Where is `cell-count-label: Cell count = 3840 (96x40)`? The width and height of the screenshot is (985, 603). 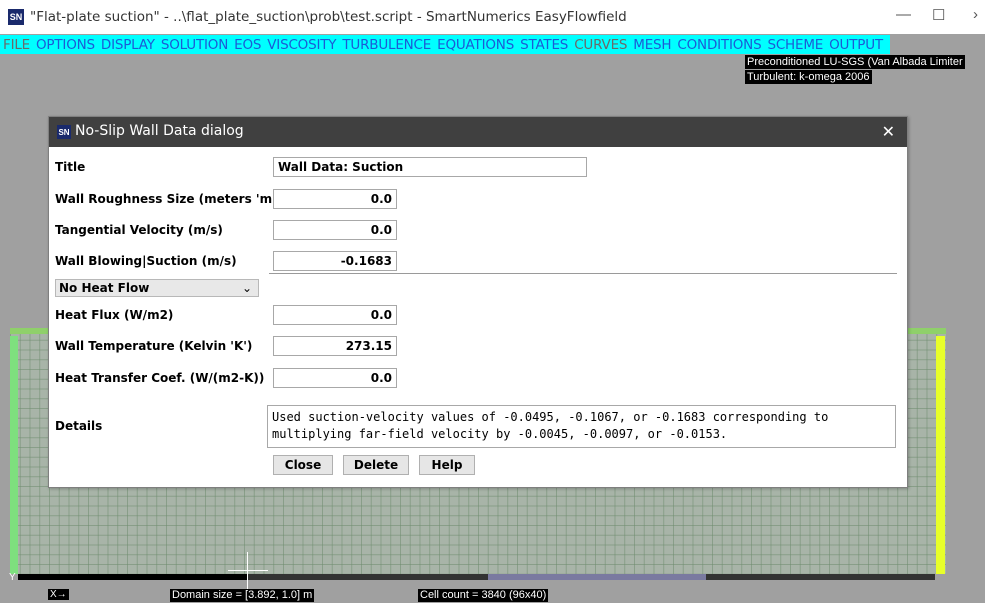 cell-count-label: Cell count = 3840 (96x40) is located at coordinates (483, 595).